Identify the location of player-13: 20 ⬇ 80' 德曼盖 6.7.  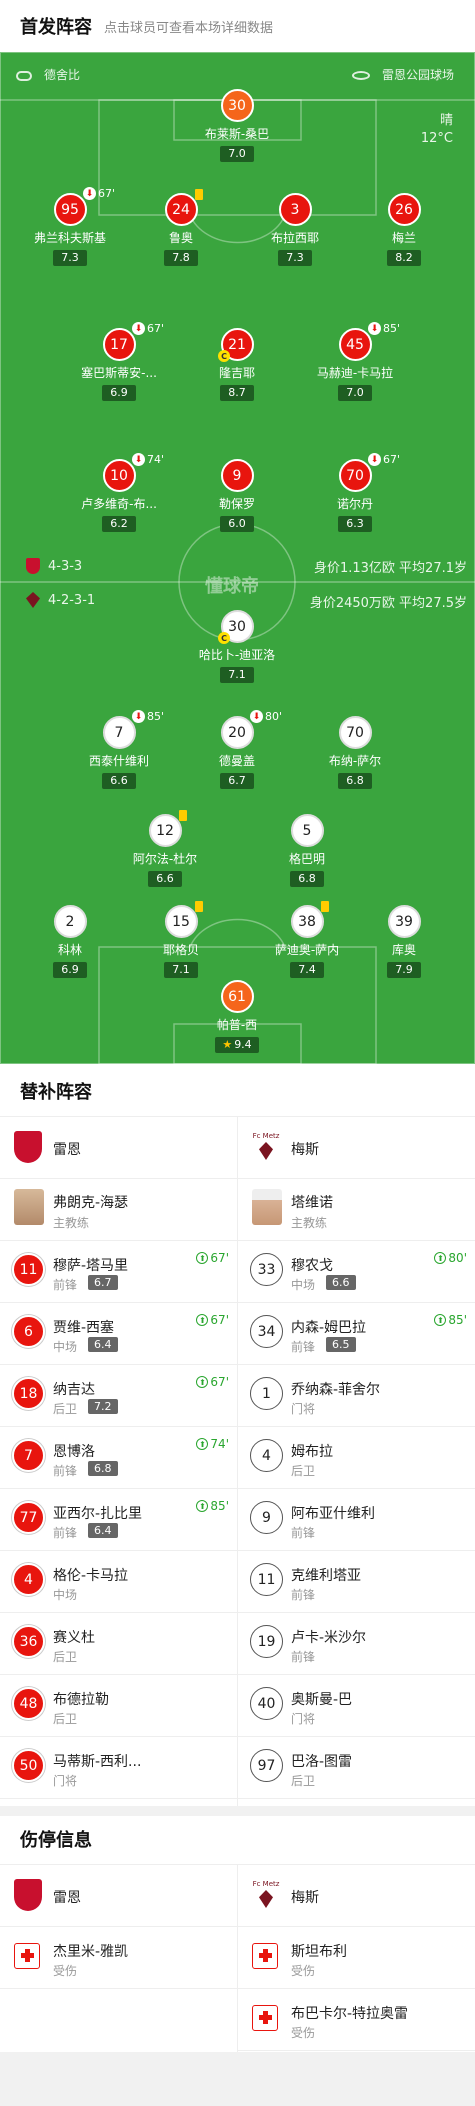
(237, 749).